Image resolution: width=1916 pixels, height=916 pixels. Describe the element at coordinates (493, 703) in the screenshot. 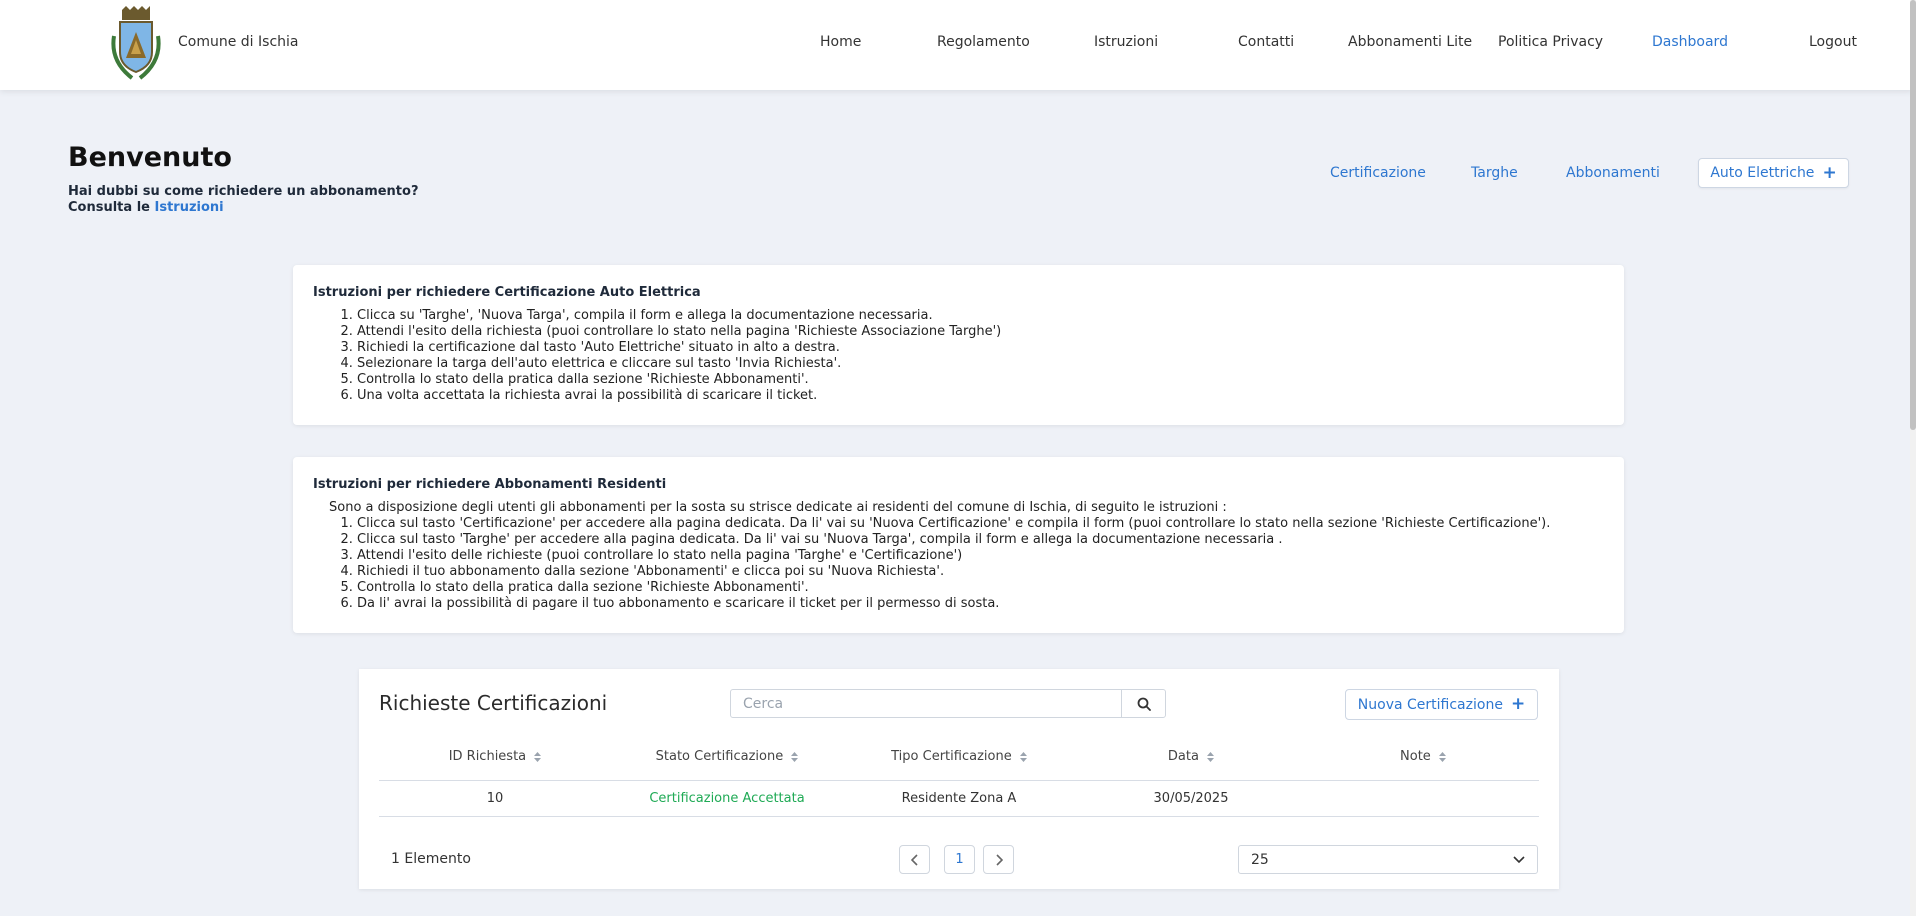

I see `panel-title: Richieste Certificazioni` at that location.